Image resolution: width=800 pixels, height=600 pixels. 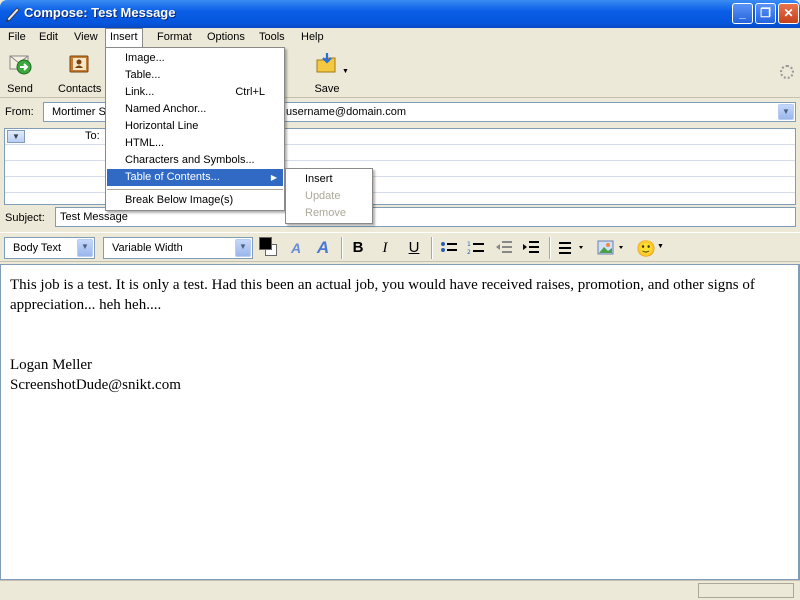 I want to click on menu-options: Options, so click(x=226, y=38).